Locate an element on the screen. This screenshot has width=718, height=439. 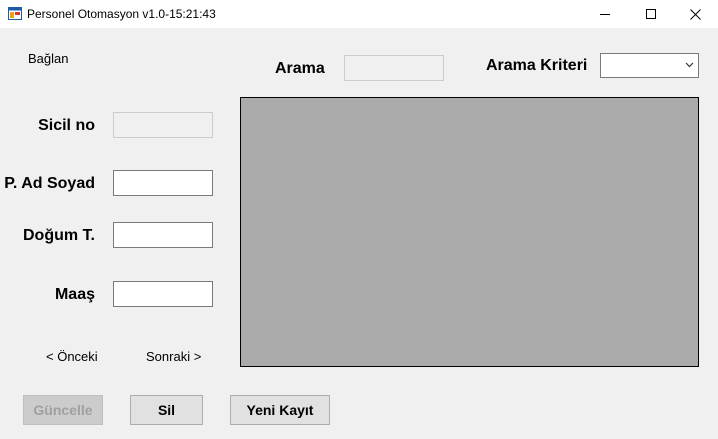
app-form-icon is located at coordinates (15, 13).